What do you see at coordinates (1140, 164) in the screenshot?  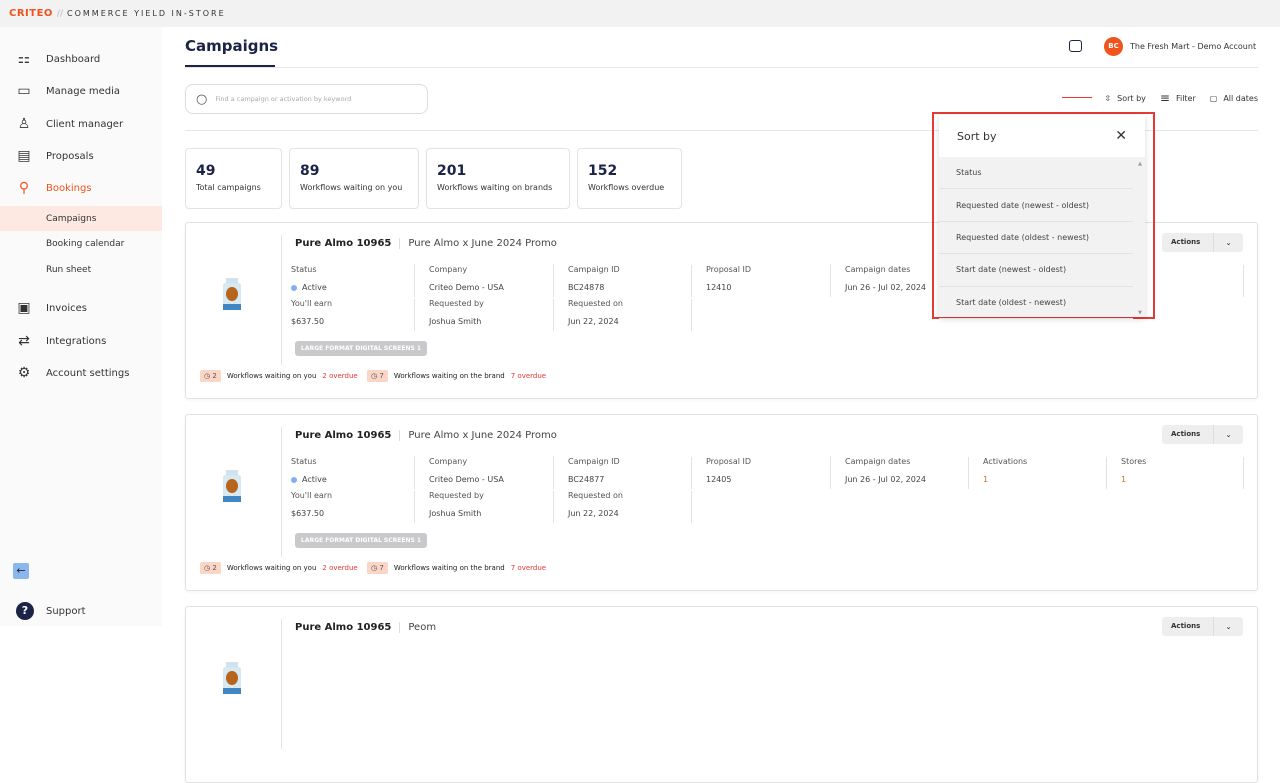 I see `scroll-up-arrow: ▲` at bounding box center [1140, 164].